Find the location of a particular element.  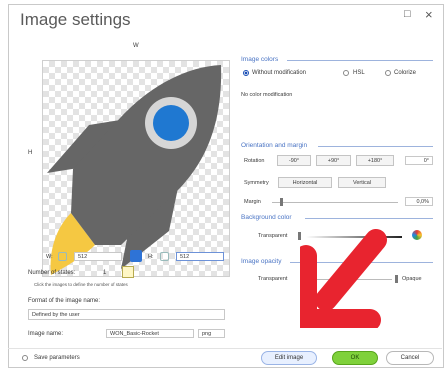

width-input: 512 is located at coordinates (98, 256).